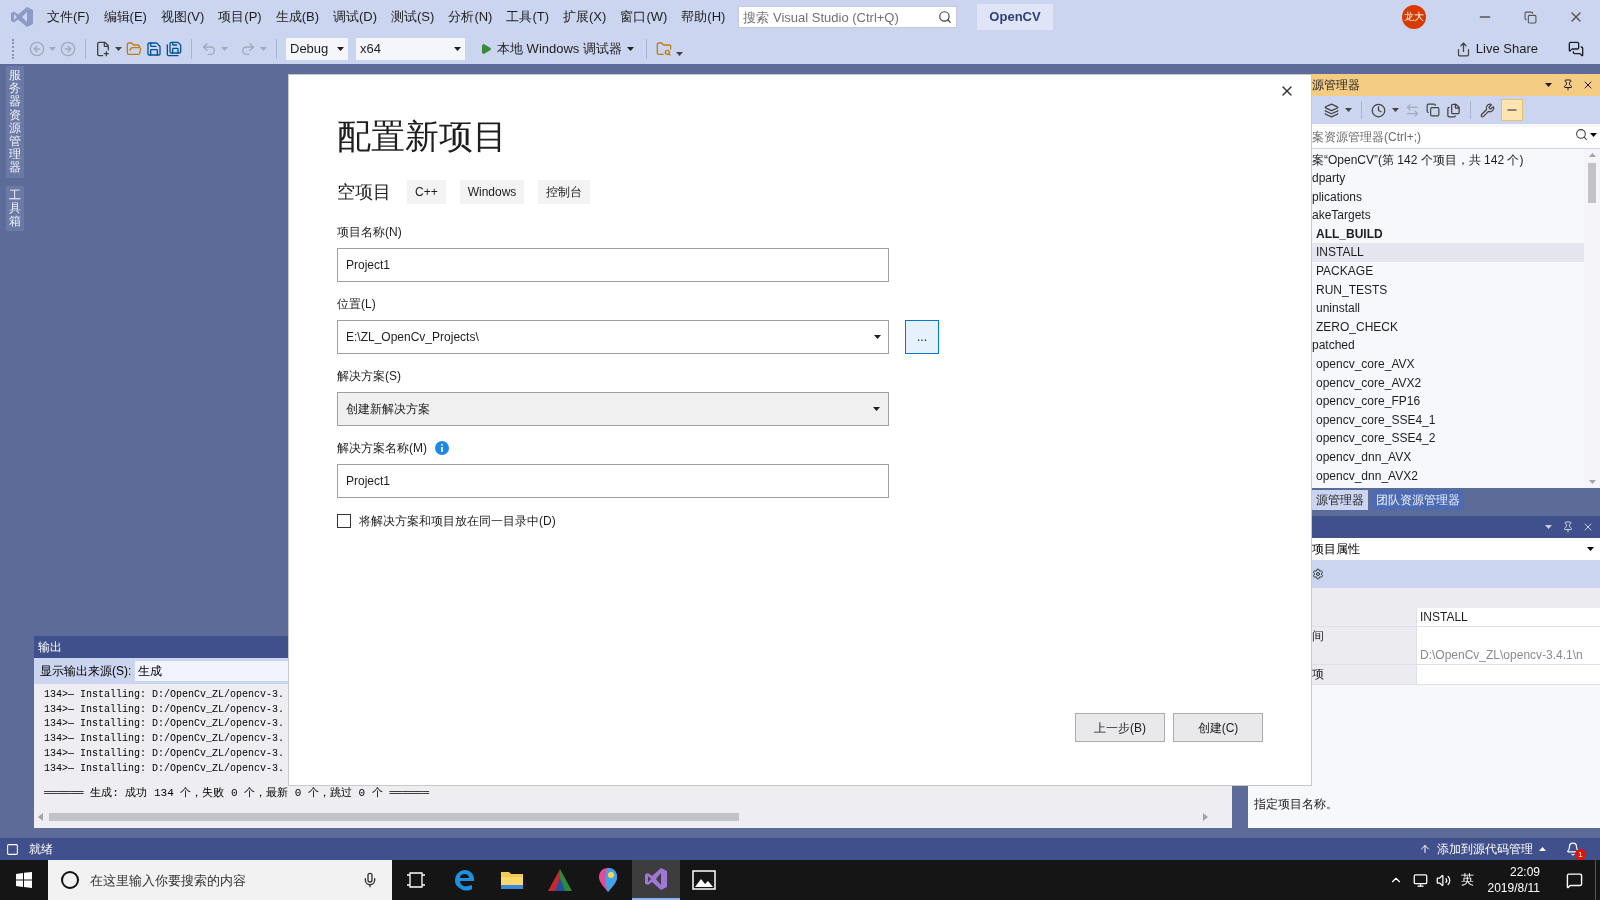 The height and width of the screenshot is (900, 1600). What do you see at coordinates (103, 49) in the screenshot?
I see `new-project-icon` at bounding box center [103, 49].